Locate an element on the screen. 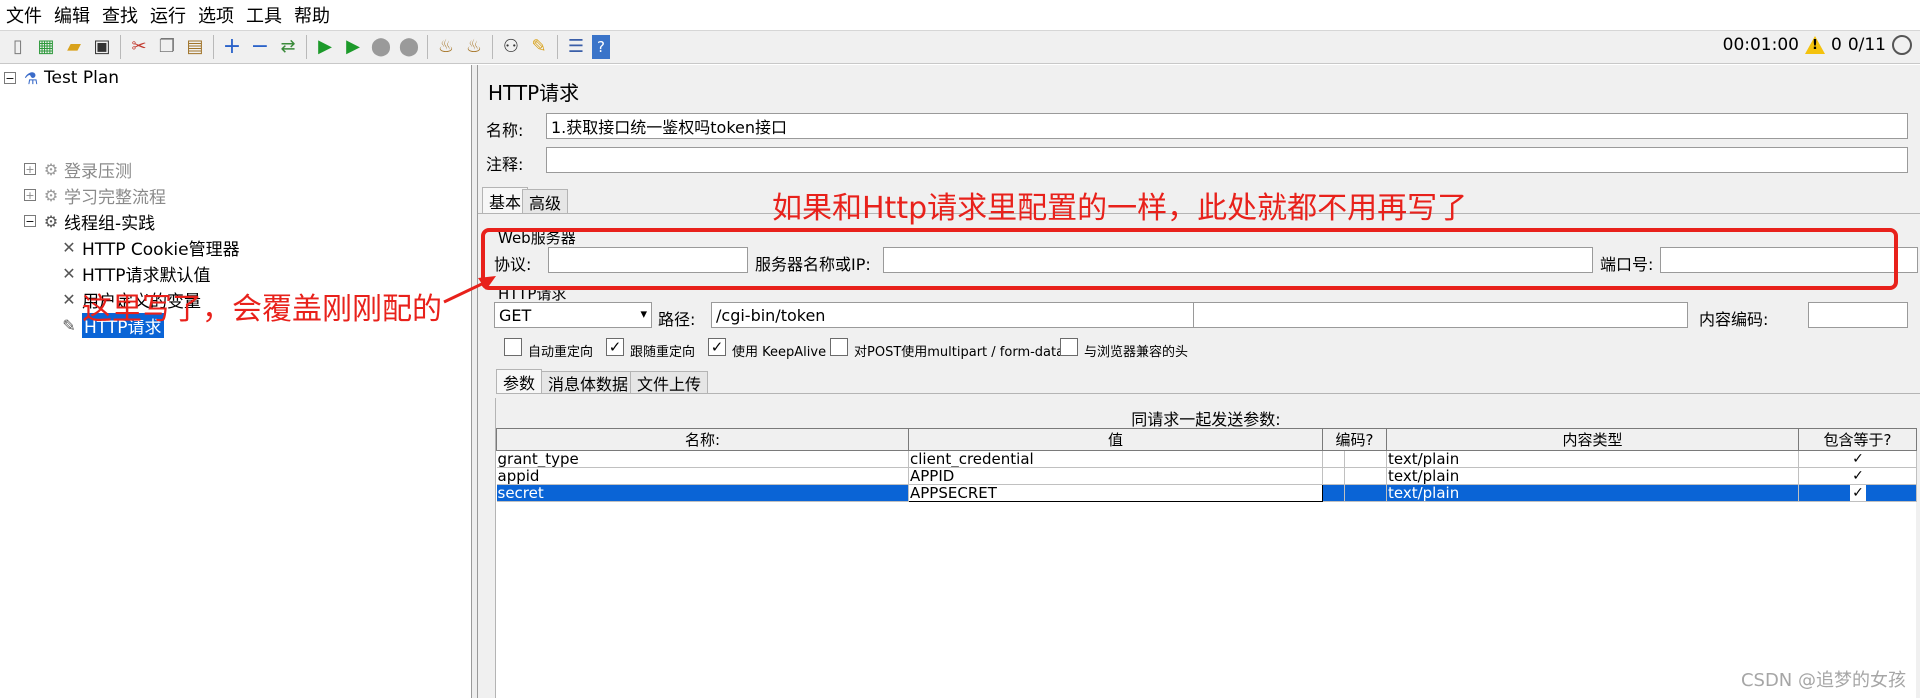 This screenshot has width=1920, height=698. method-select: GET ▾ is located at coordinates (573, 315).